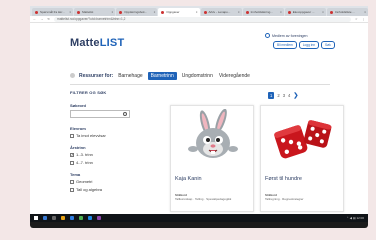 This screenshot has width=376, height=240. Describe the element at coordinates (179, 12) in the screenshot. I see `browser-tab-active: Oppgaver ×` at that location.